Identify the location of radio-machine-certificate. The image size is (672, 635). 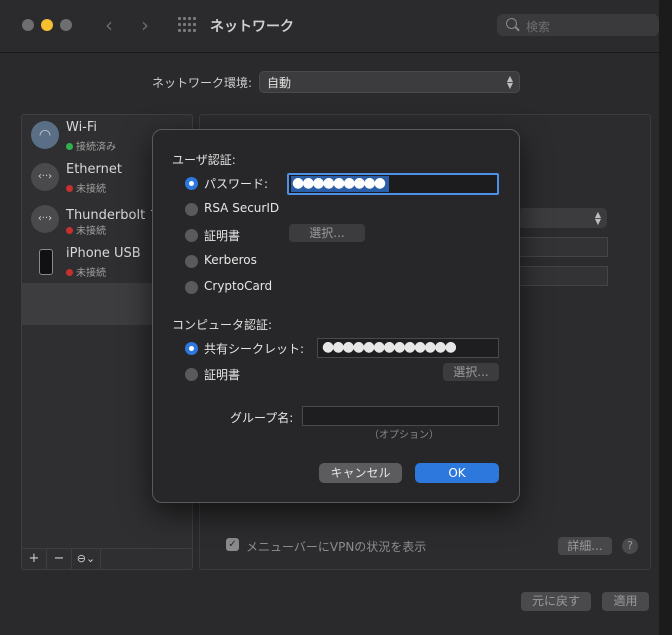
(191, 374).